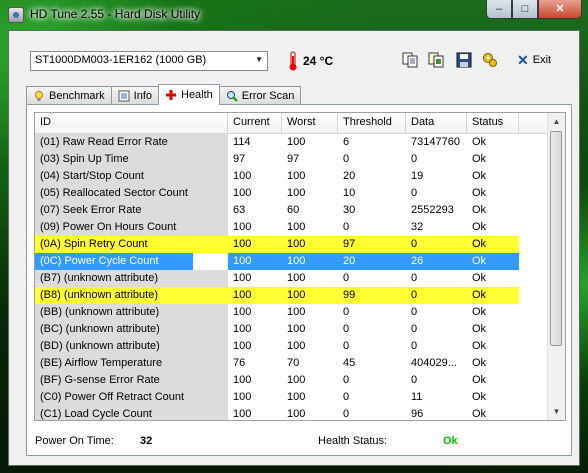  I want to click on copy-all-icon, so click(436, 60).